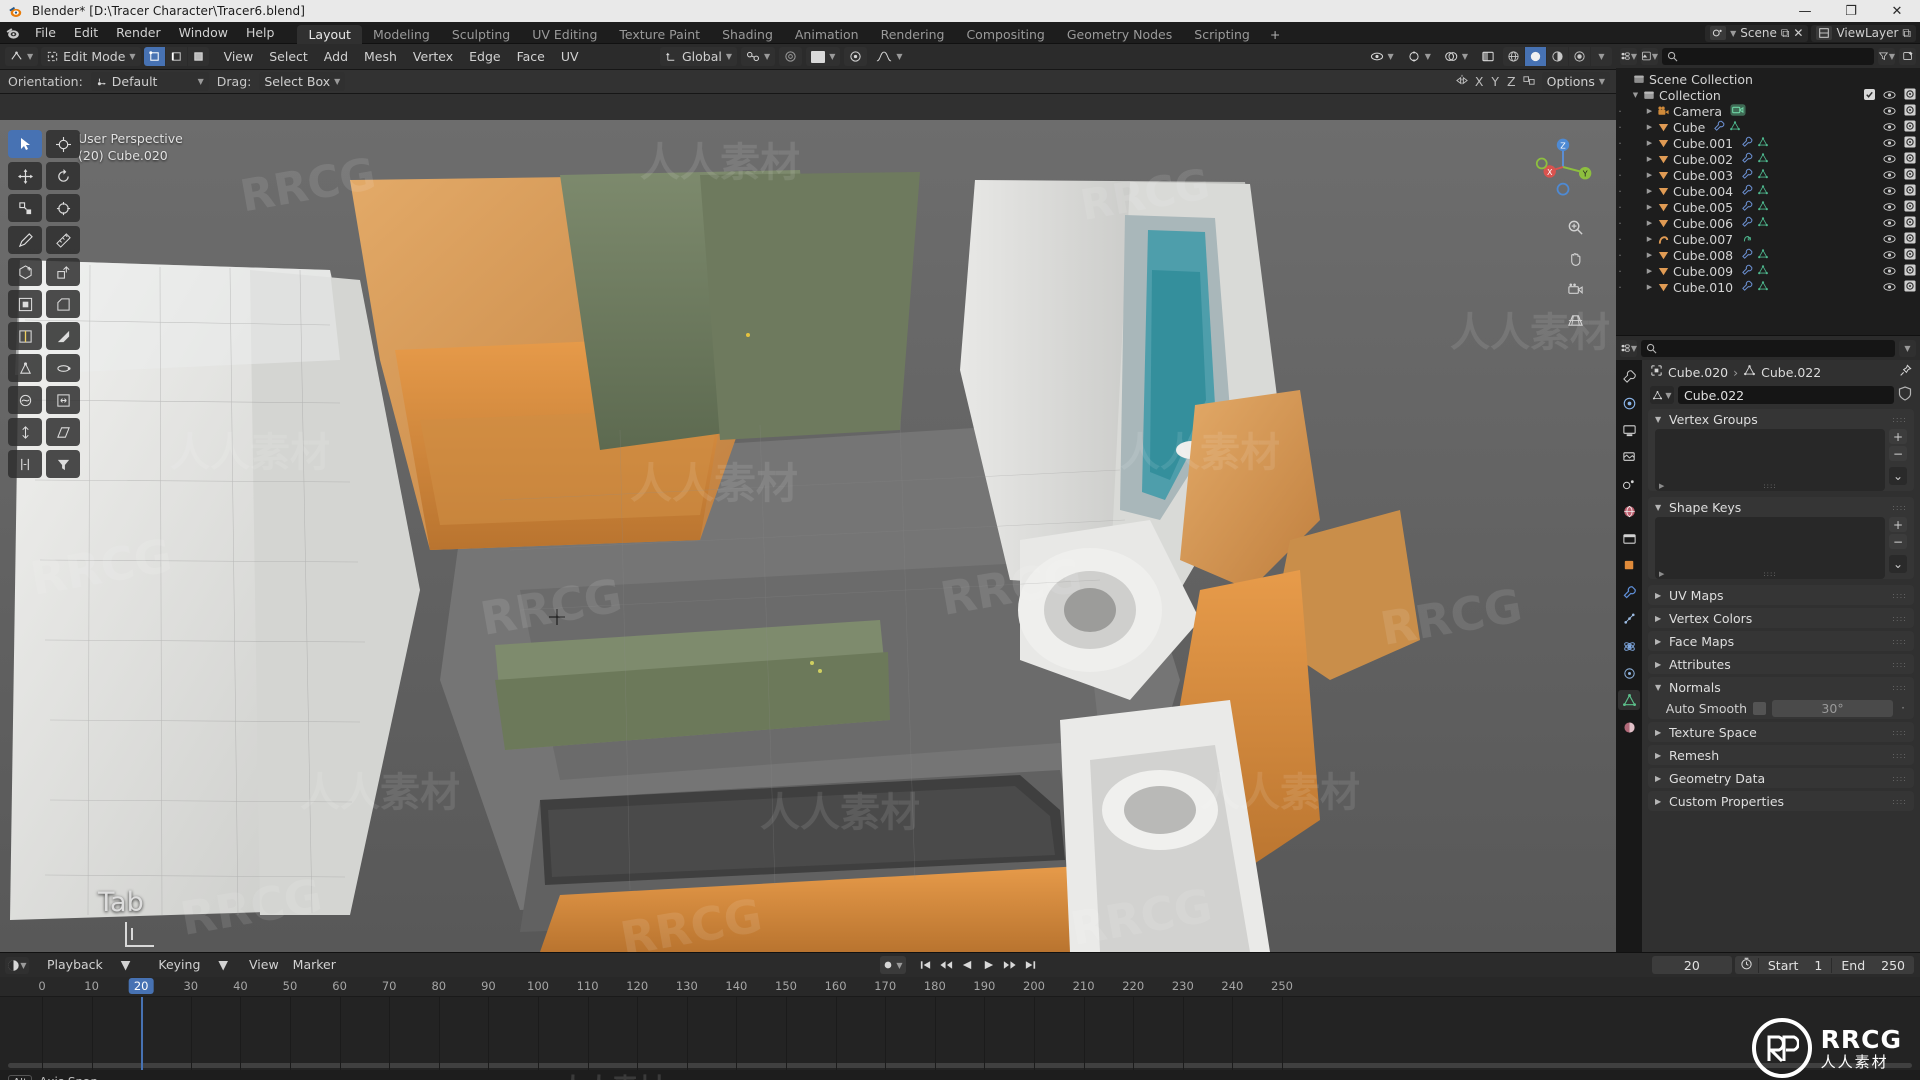  Describe the element at coordinates (63, 304) in the screenshot. I see `bevel-tool-button` at that location.